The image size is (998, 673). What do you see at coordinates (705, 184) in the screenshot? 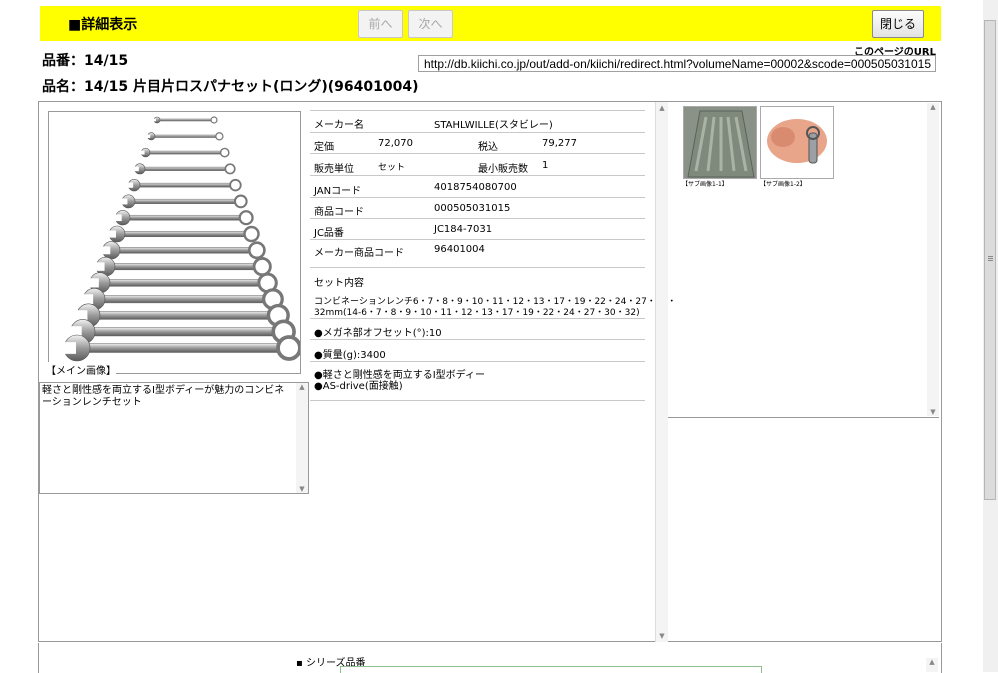
I see `thumbnail-1-caption: 【サブ画像1-1】` at bounding box center [705, 184].